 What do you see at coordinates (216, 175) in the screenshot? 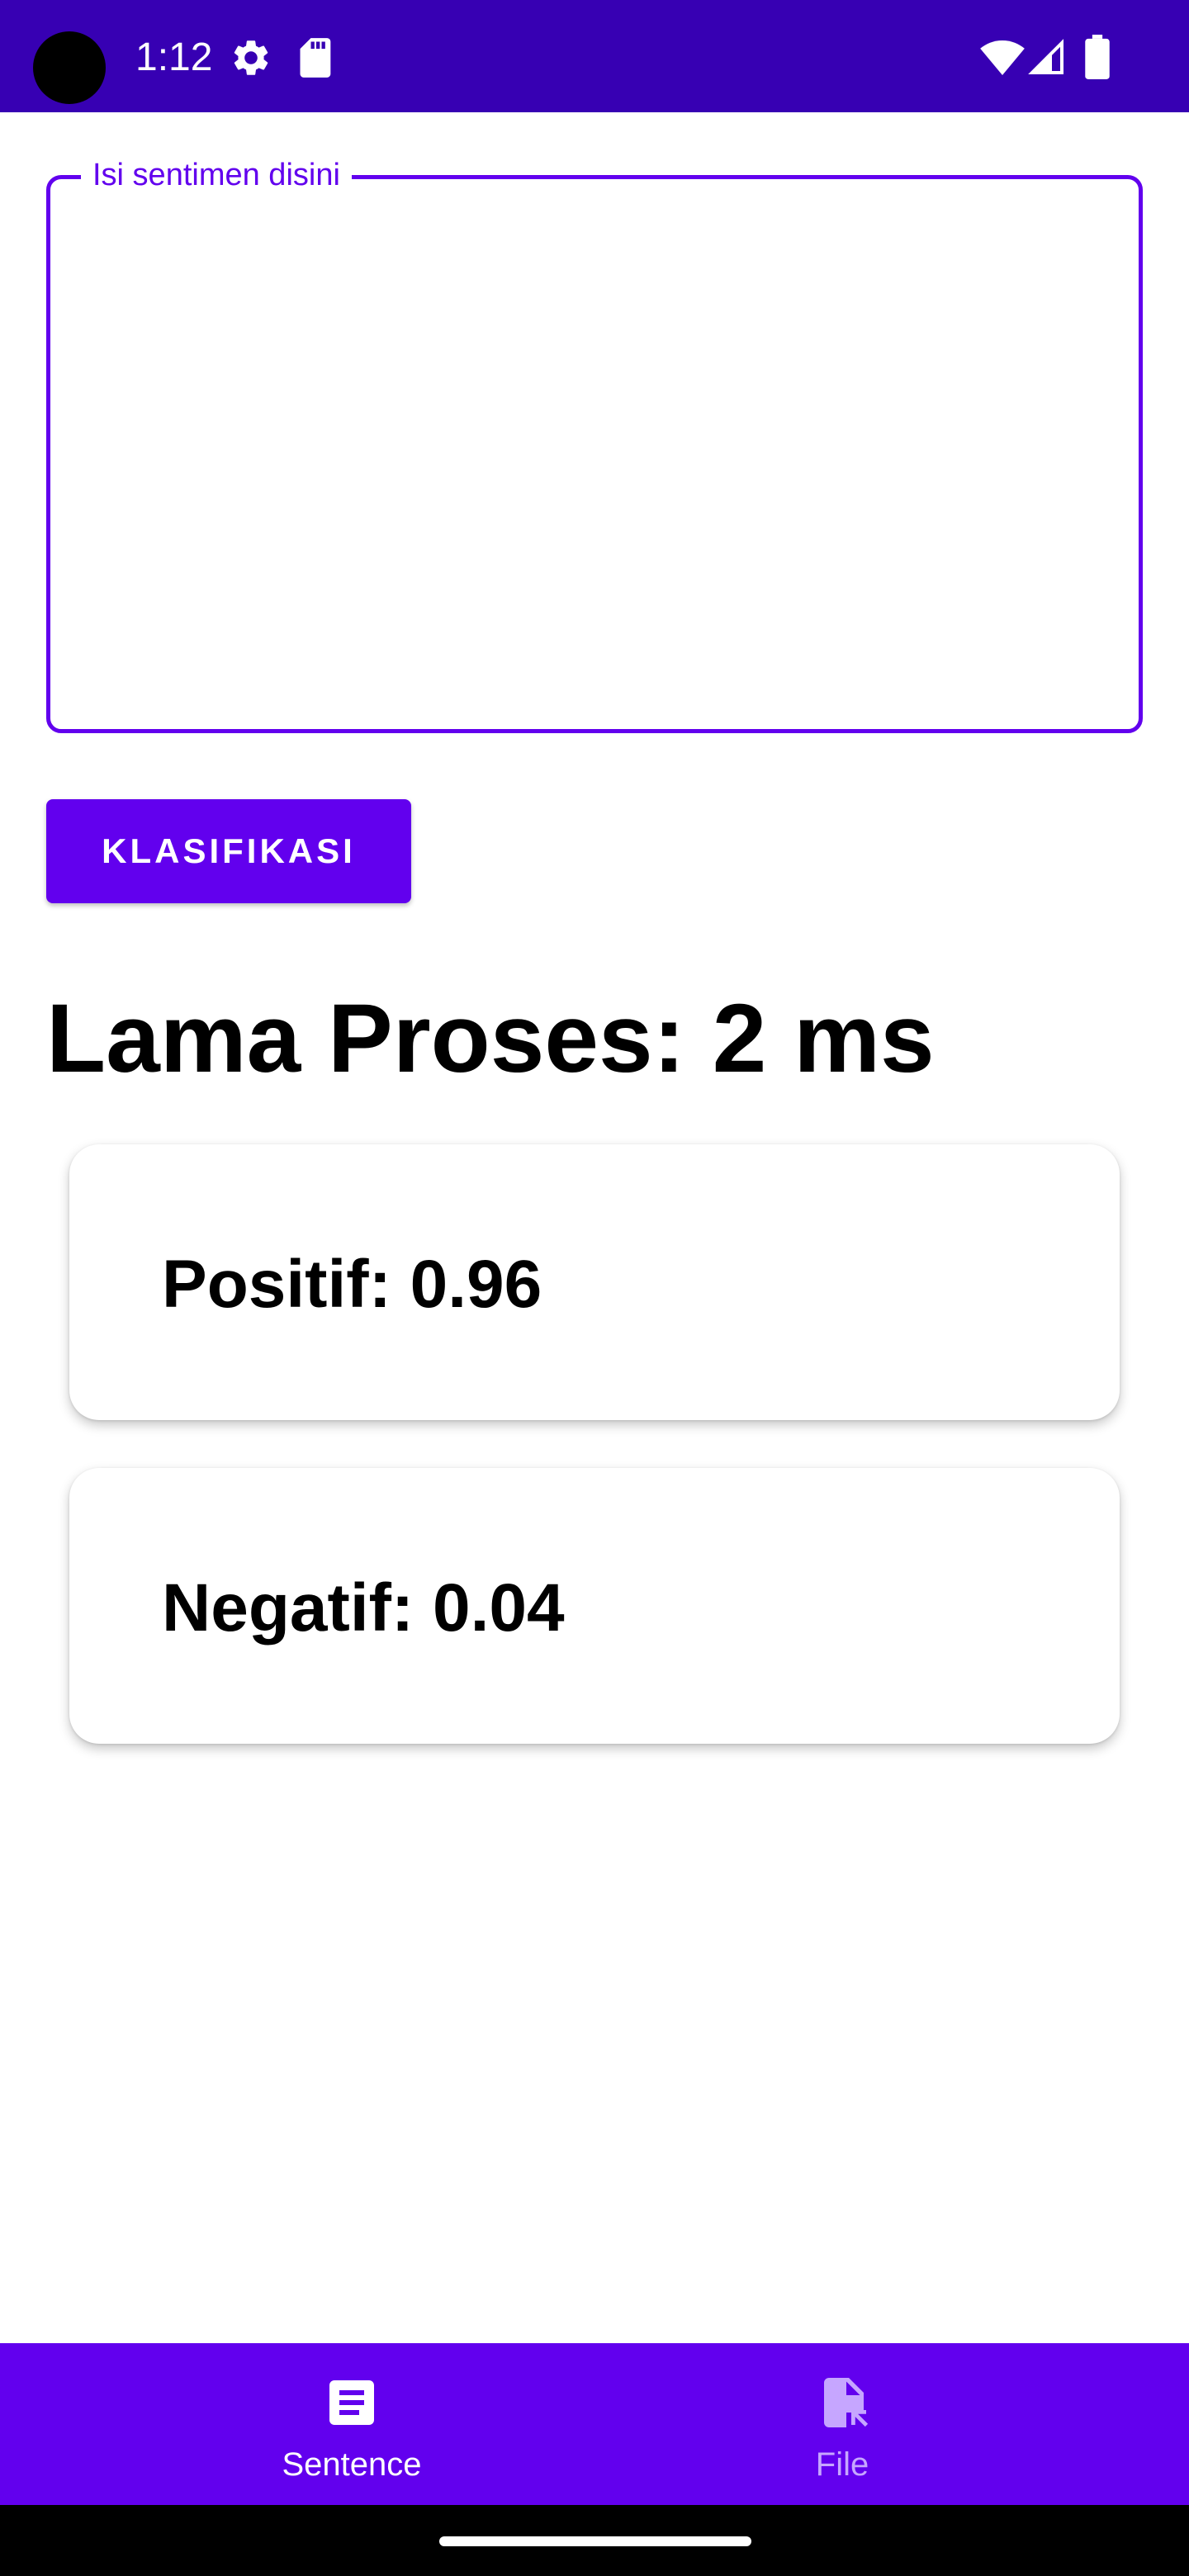
I see `sentiment-input-label: Isi sentimen disini` at bounding box center [216, 175].